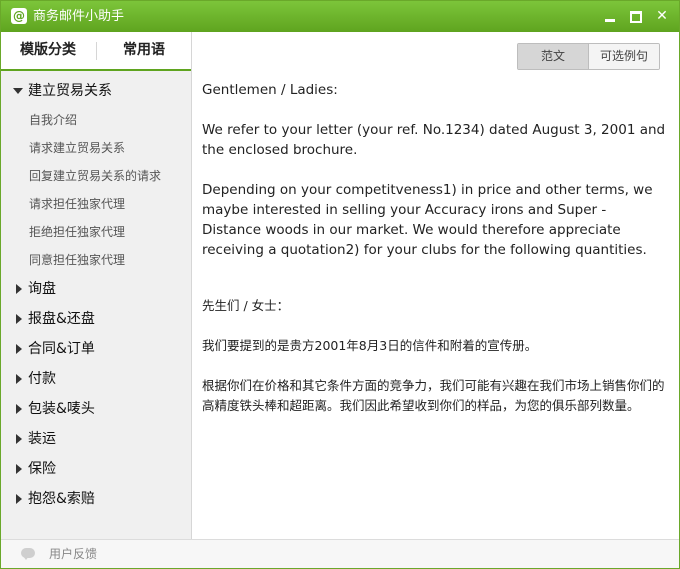  Describe the element at coordinates (96, 319) in the screenshot. I see `category-offer: 报盘&还盘` at that location.